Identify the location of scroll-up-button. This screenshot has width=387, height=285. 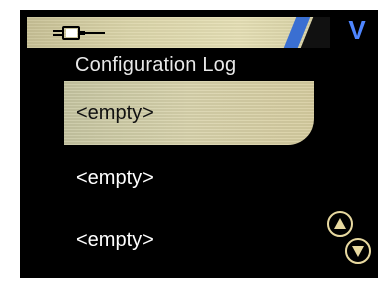
(340, 224).